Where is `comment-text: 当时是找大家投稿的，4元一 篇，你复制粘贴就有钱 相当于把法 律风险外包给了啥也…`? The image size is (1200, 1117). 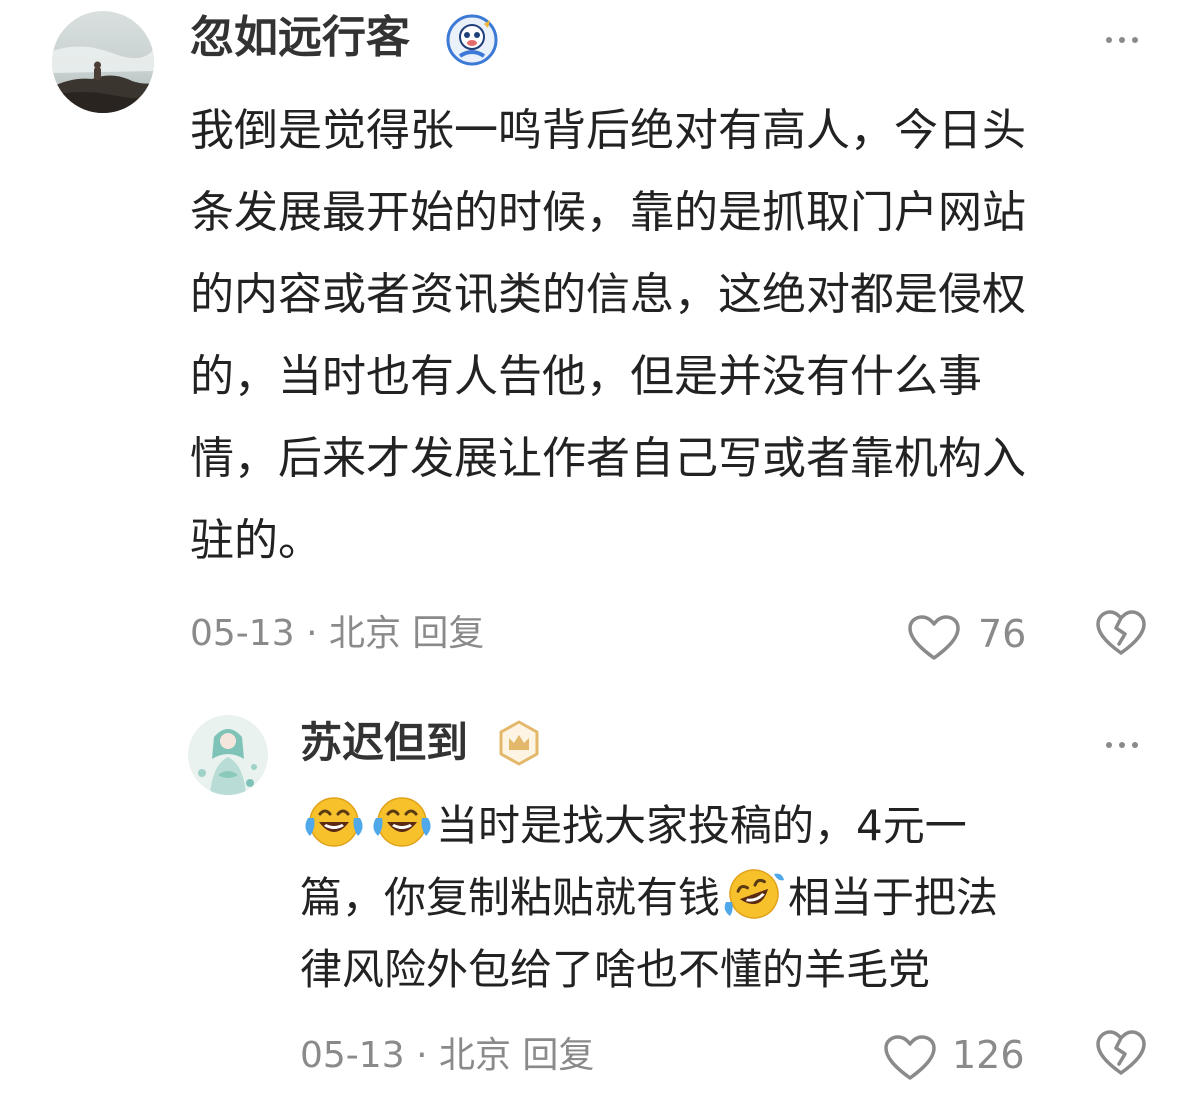
comment-text: 当时是找大家投稿的，4元一 篇，你复制粘贴就有钱 相当于把法 律风险外包给了啥也… is located at coordinates (730, 900).